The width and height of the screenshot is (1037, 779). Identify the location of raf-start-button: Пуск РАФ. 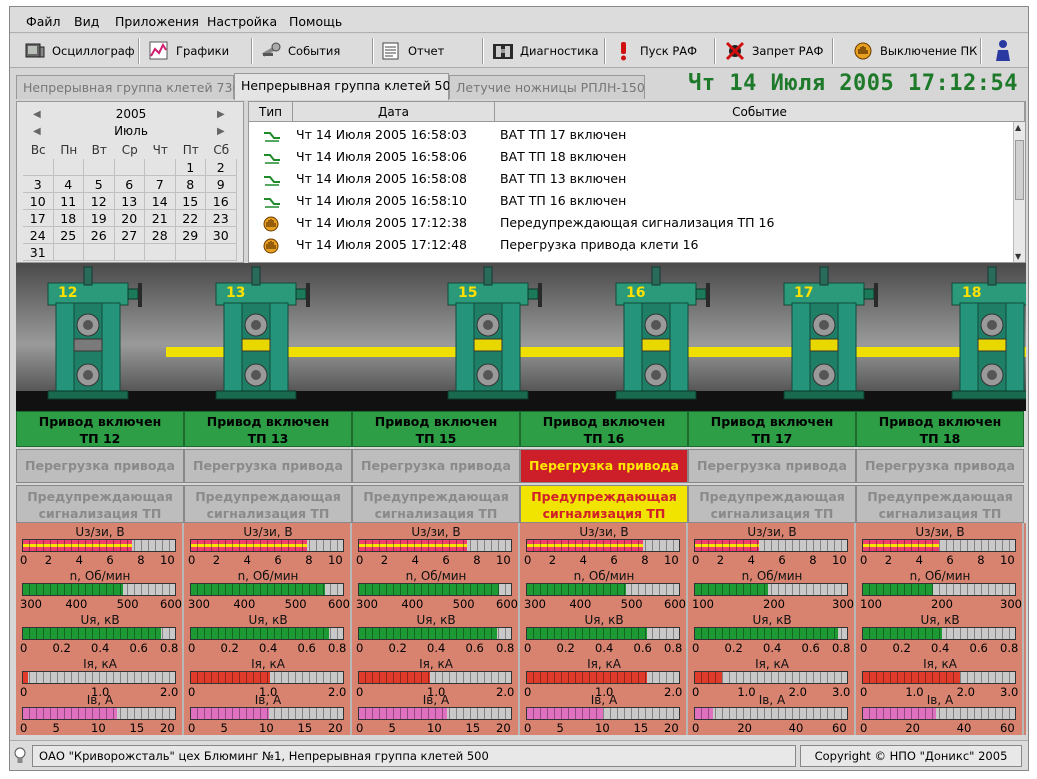
(654, 50).